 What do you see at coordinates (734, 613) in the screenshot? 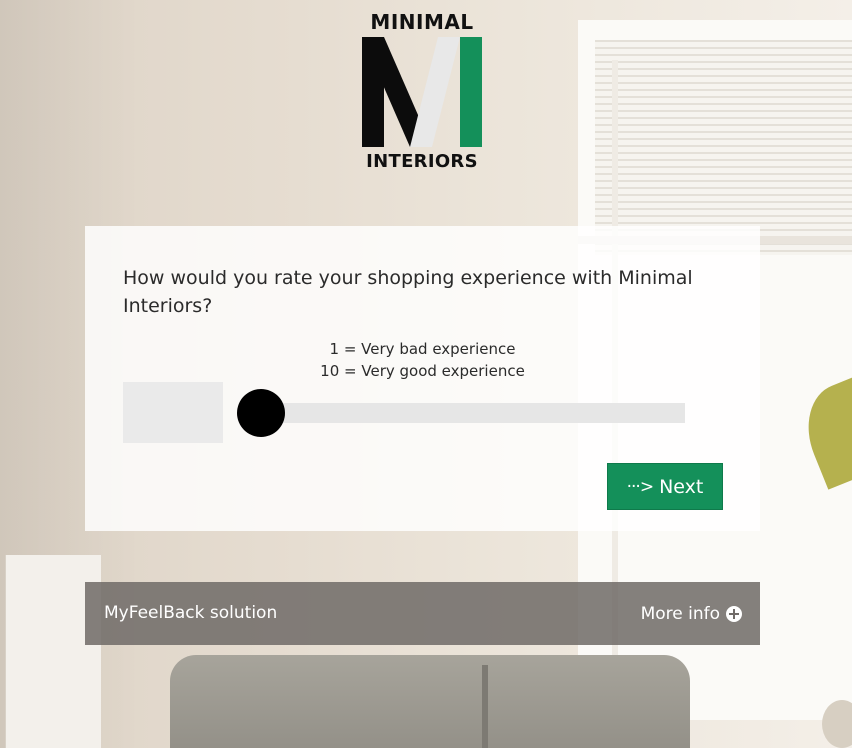
I see `plus-circle-icon` at bounding box center [734, 613].